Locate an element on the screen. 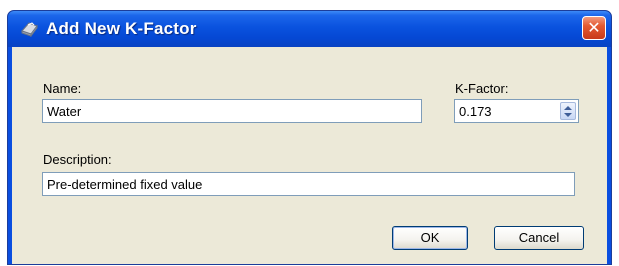 This screenshot has height=266, width=619. k-factor-spinbox: 0.173 is located at coordinates (516, 111).